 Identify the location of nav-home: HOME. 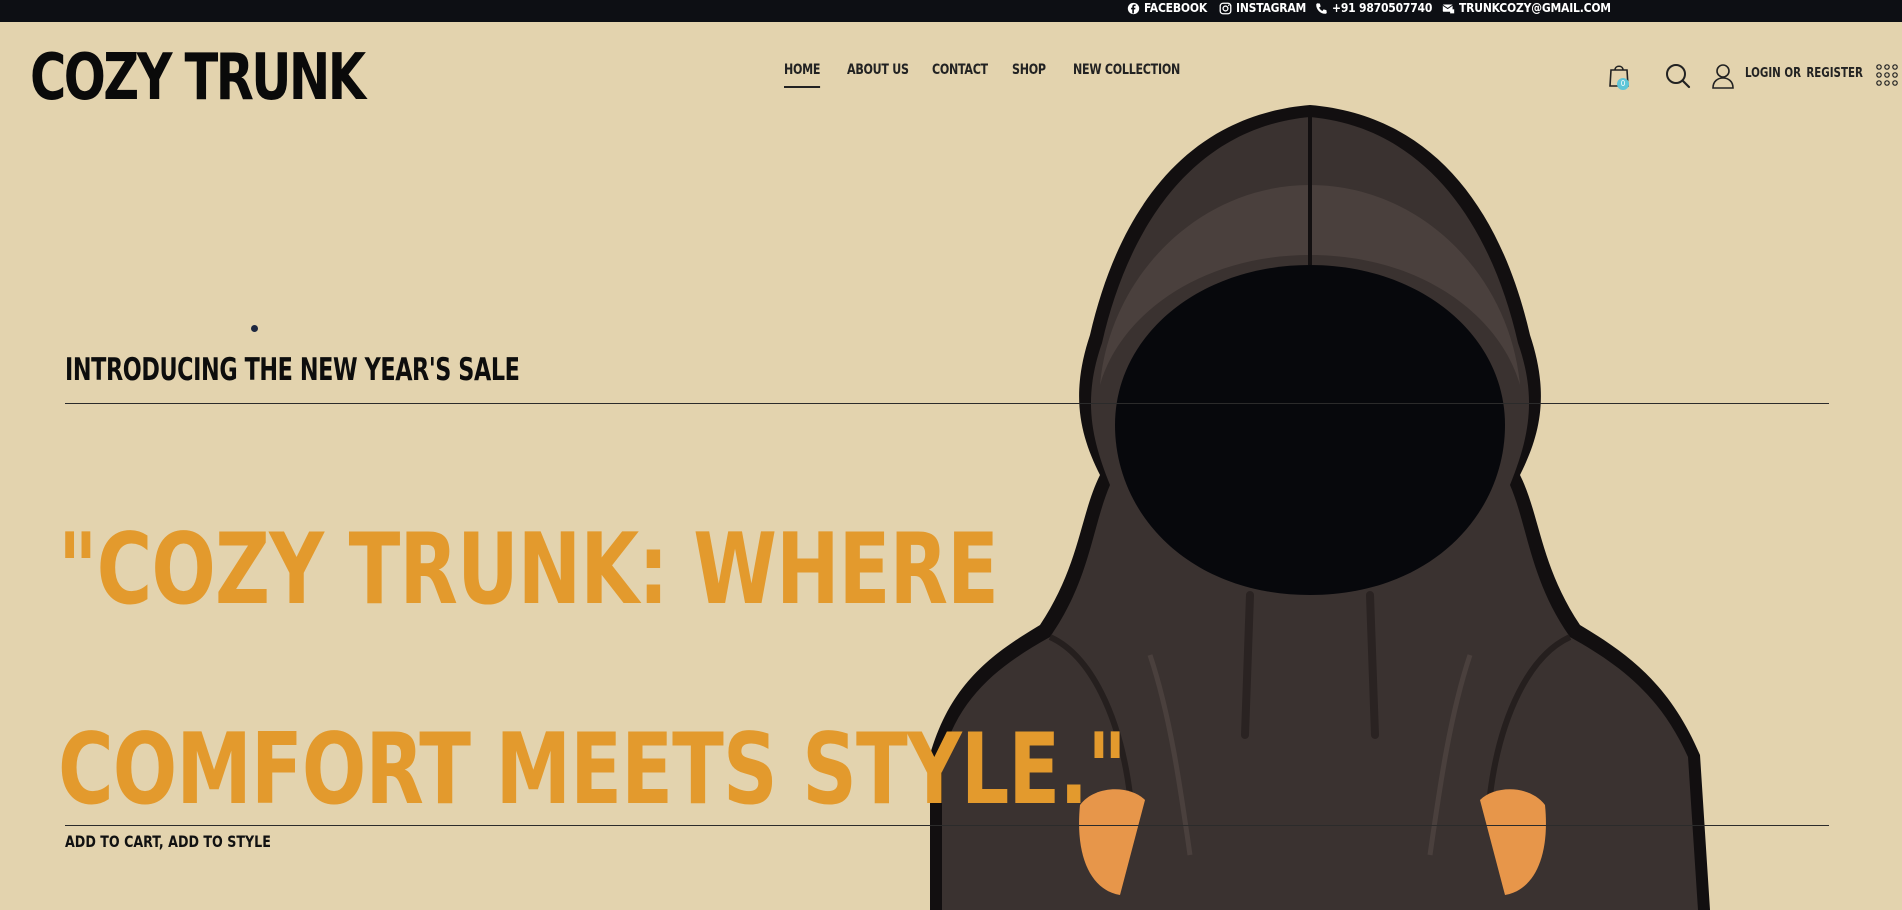
(802, 75).